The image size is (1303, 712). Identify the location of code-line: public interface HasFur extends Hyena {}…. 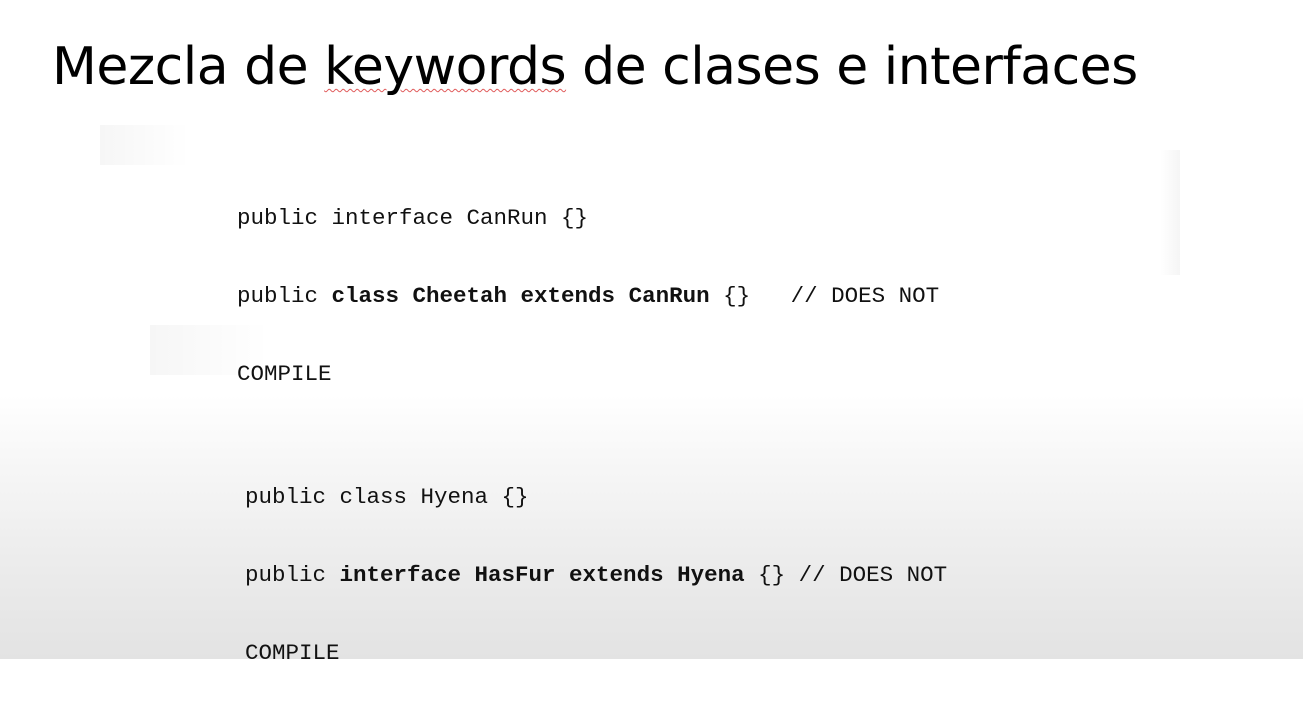
(596, 575).